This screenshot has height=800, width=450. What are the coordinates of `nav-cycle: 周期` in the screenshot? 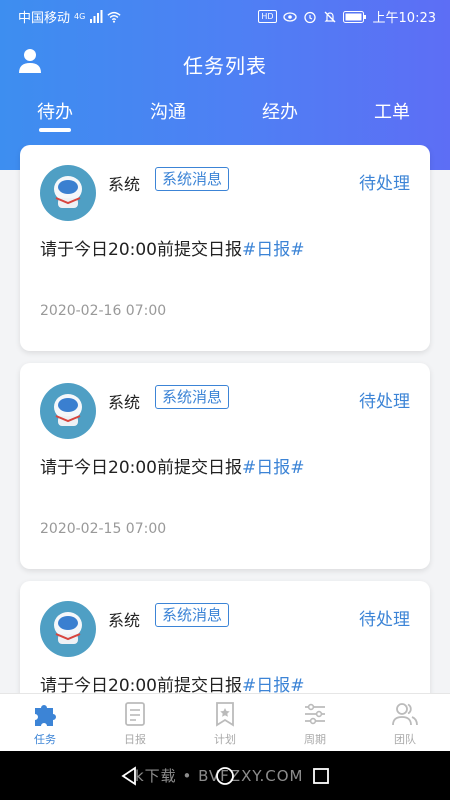 It's located at (315, 723).